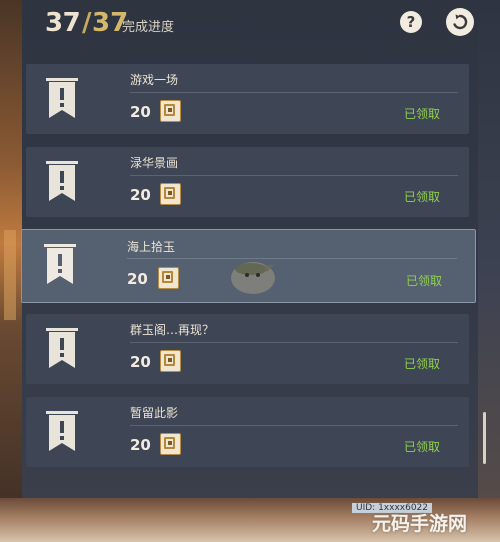  I want to click on achievement-title: 海上拾玉, so click(151, 247).